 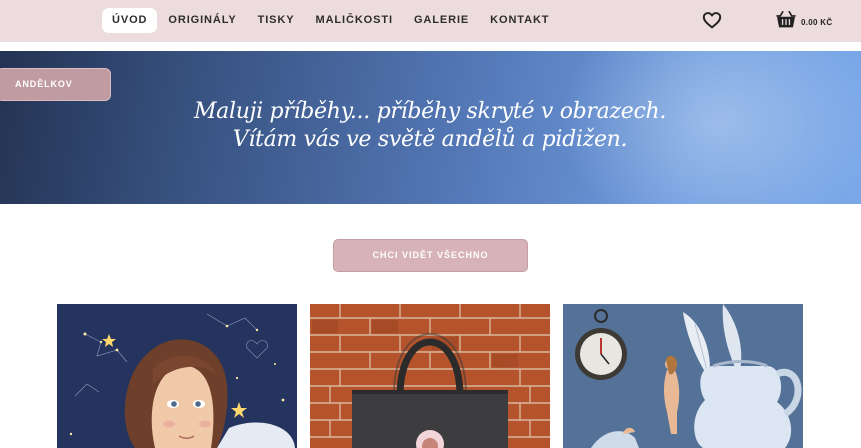 What do you see at coordinates (430, 139) in the screenshot?
I see `hero-slogan-line-2: Vítám vás ve světě andělů a pidižen.` at bounding box center [430, 139].